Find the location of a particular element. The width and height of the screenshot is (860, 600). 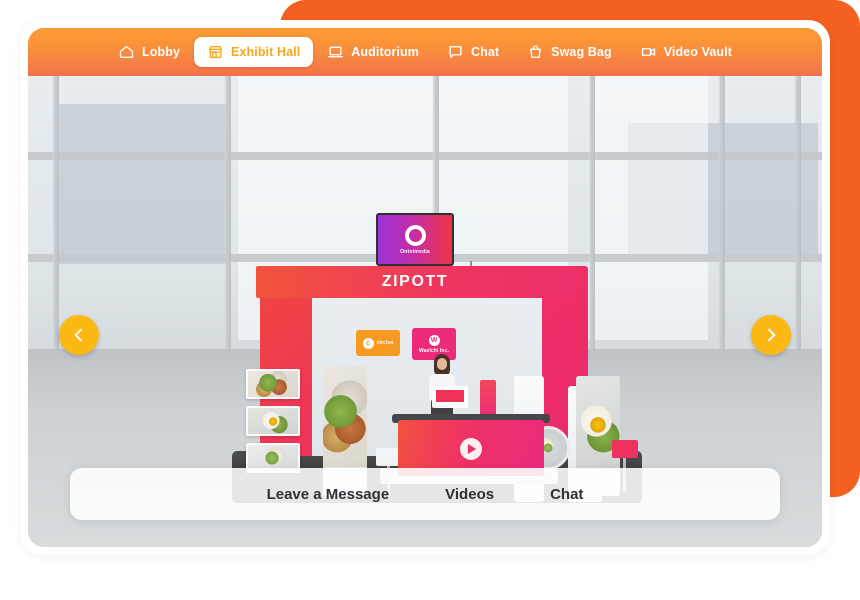

nav-label-auditorium: Auditorium is located at coordinates (385, 52).